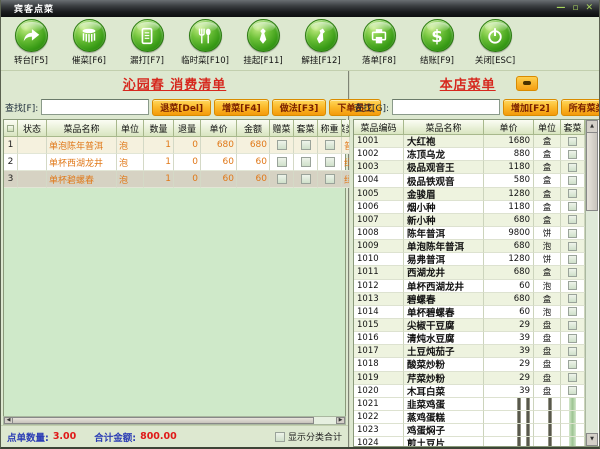  What do you see at coordinates (219, 128) in the screenshot?
I see `order-header-cell: 单价` at bounding box center [219, 128].